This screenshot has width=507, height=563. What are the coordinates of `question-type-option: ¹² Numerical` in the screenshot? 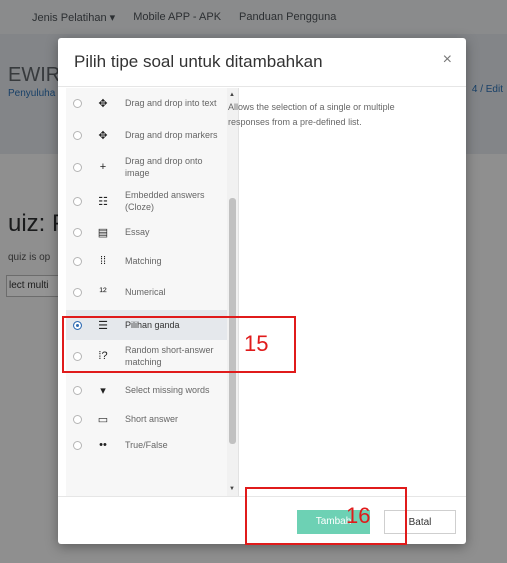 It's located at (149, 292).